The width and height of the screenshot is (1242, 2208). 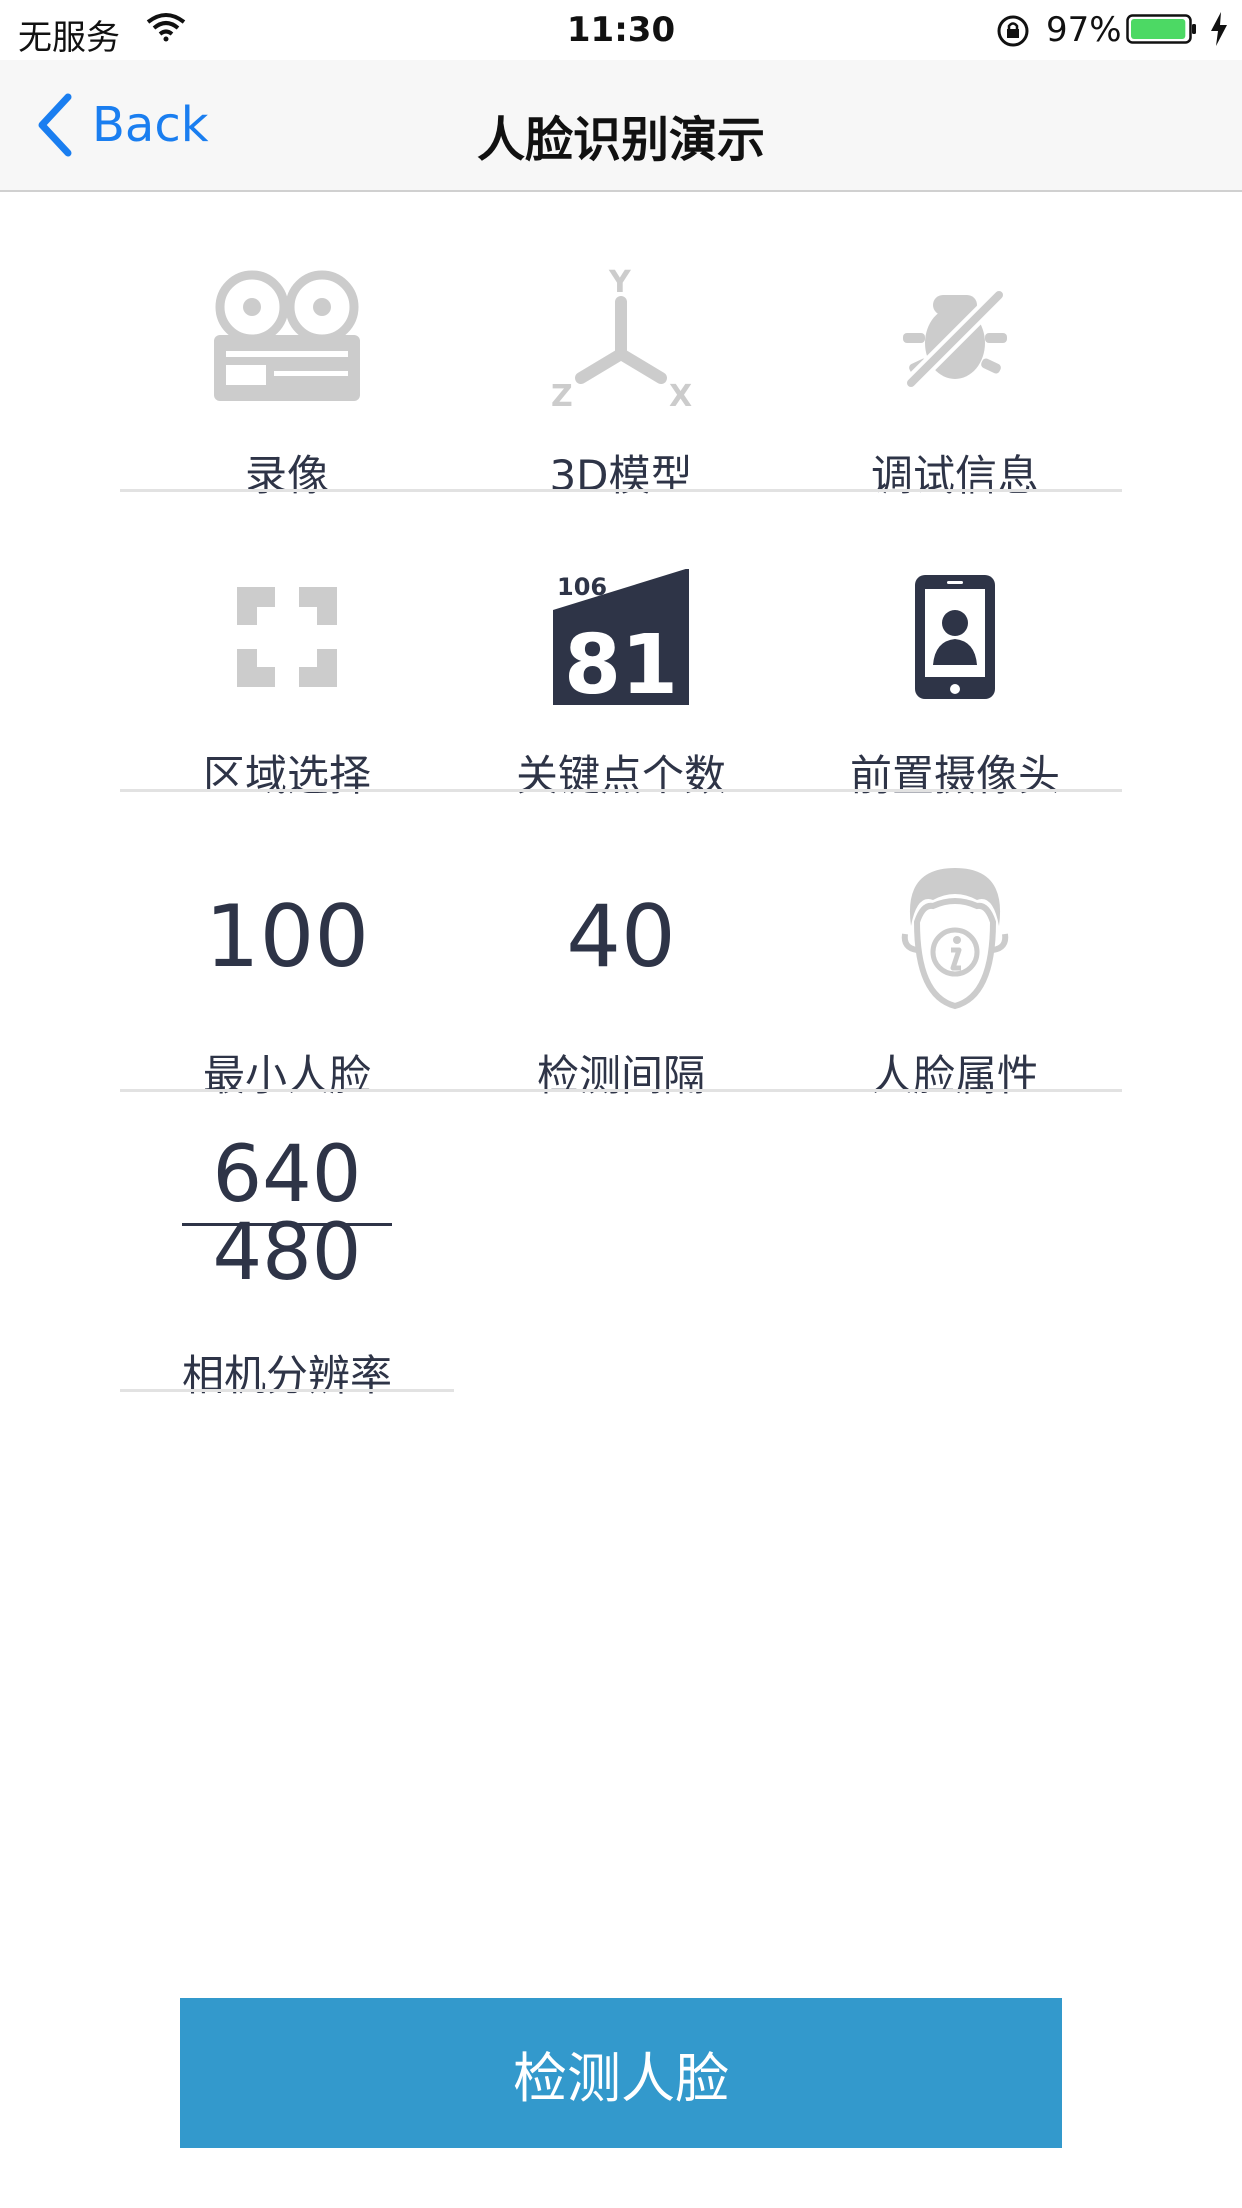 I want to click on svg-text: Z, so click(x=562, y=395).